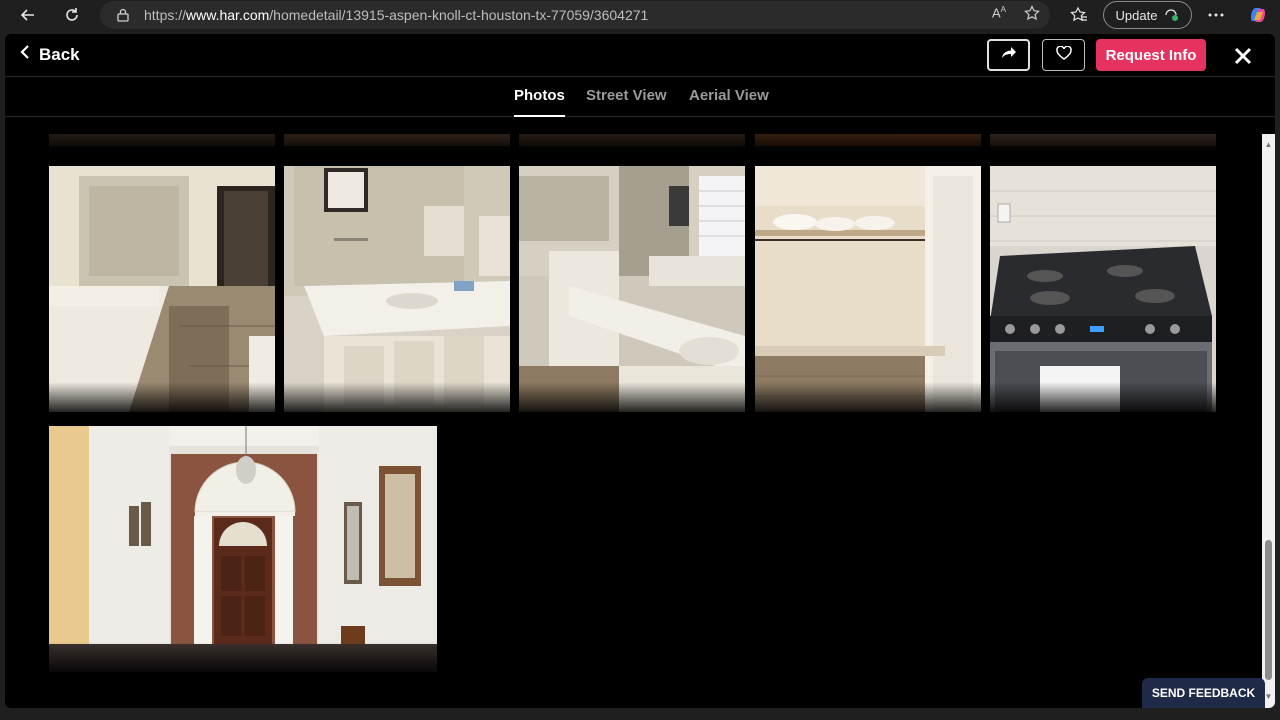 The width and height of the screenshot is (1280, 720). Describe the element at coordinates (1268, 696) in the screenshot. I see `scroll-down-icon: ▼` at that location.